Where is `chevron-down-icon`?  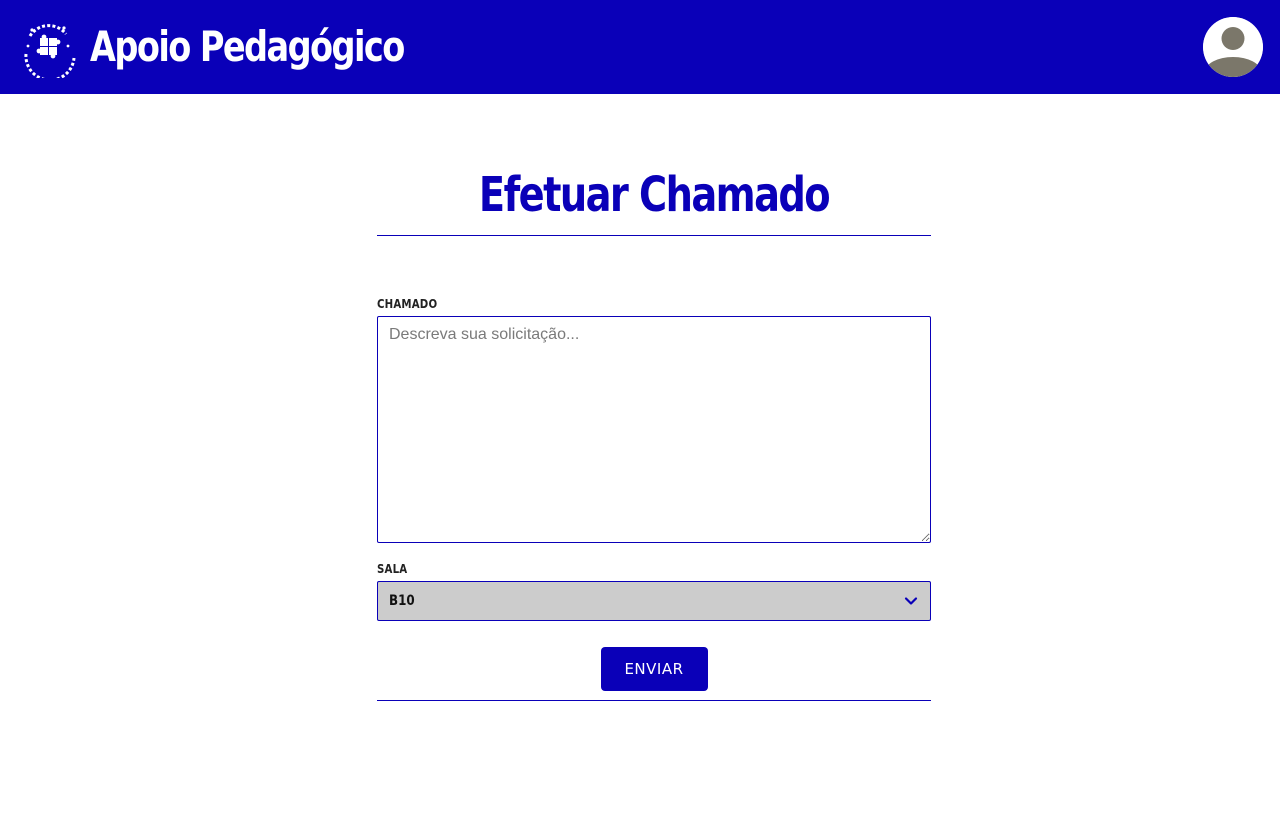 chevron-down-icon is located at coordinates (911, 601).